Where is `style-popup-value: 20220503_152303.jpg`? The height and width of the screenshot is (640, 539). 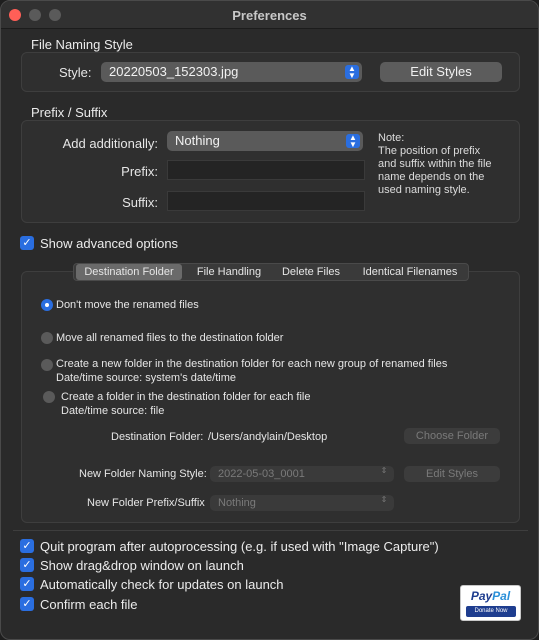
style-popup-value: 20220503_152303.jpg is located at coordinates (174, 71).